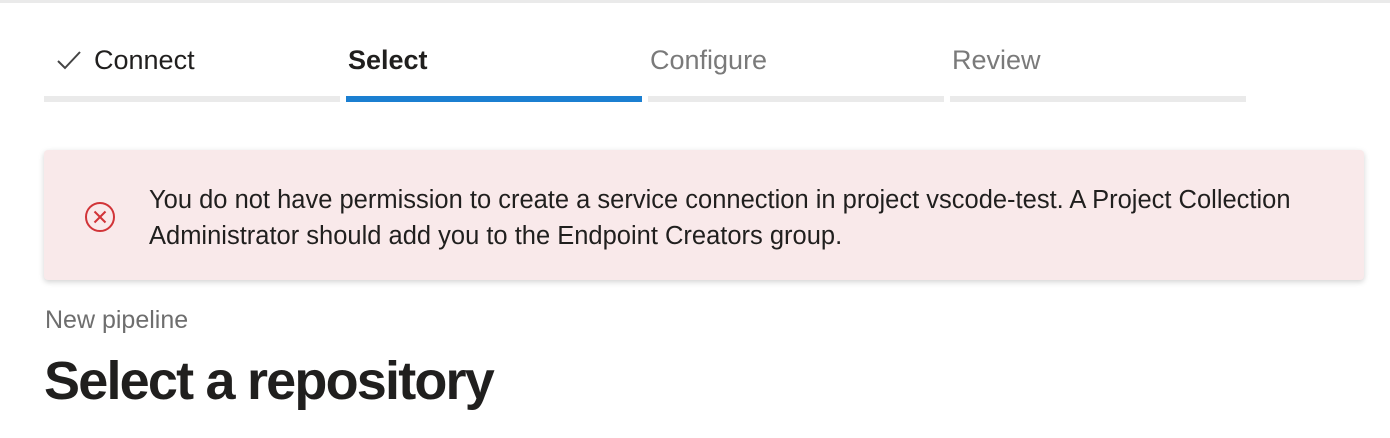 Image resolution: width=1390 pixels, height=438 pixels. I want to click on step-label-row: Connect, so click(120, 60).